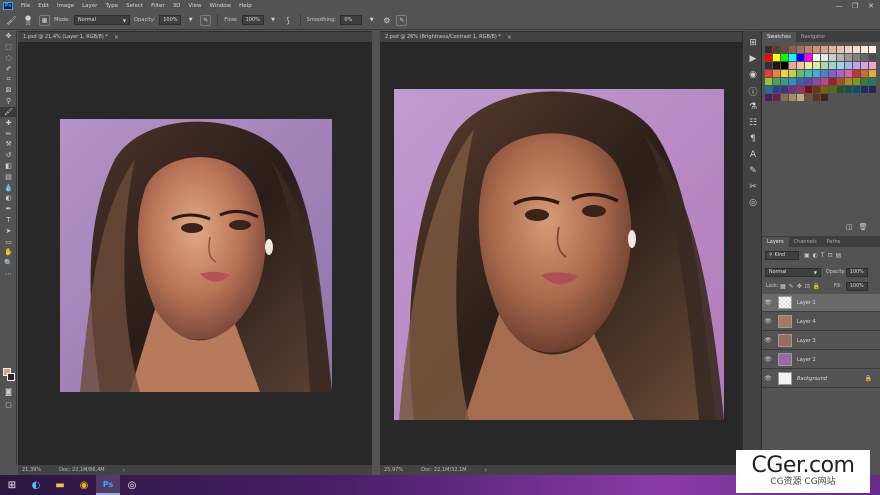 The height and width of the screenshot is (495, 880). What do you see at coordinates (821, 379) in the screenshot?
I see `layer-row-background: 👁 Background 🔒` at bounding box center [821, 379].